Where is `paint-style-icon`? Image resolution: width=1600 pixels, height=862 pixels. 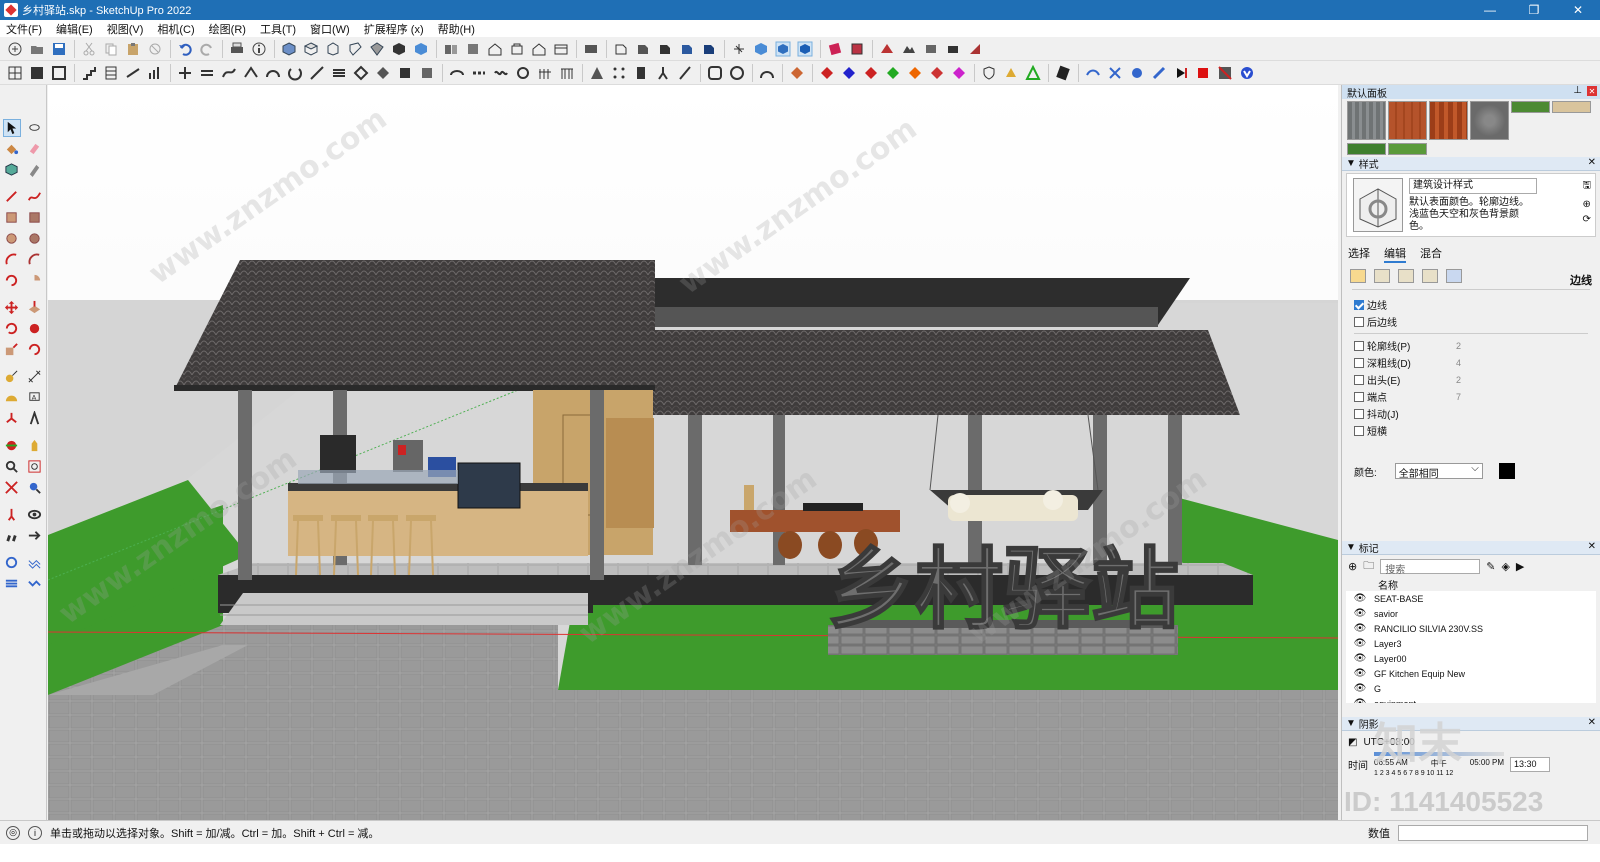 paint-style-icon is located at coordinates (835, 49).